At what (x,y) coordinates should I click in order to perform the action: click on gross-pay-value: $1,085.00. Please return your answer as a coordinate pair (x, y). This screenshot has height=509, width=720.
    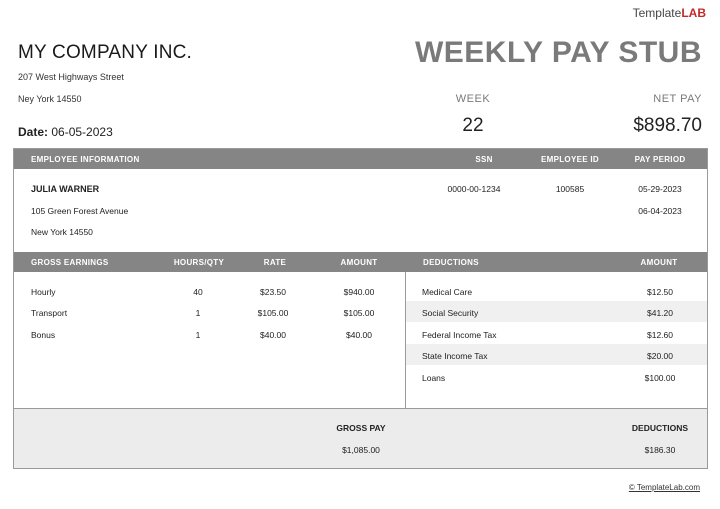
    Looking at the image, I should click on (361, 450).